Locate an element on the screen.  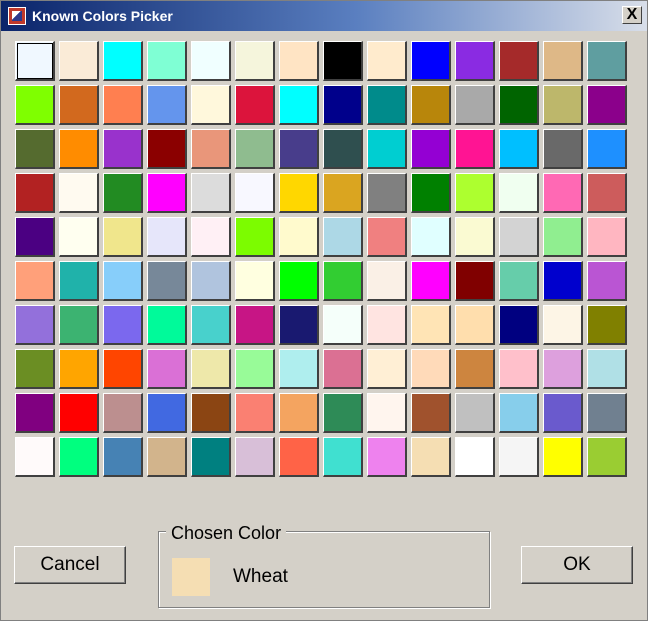
ok-button: OK is located at coordinates (577, 565).